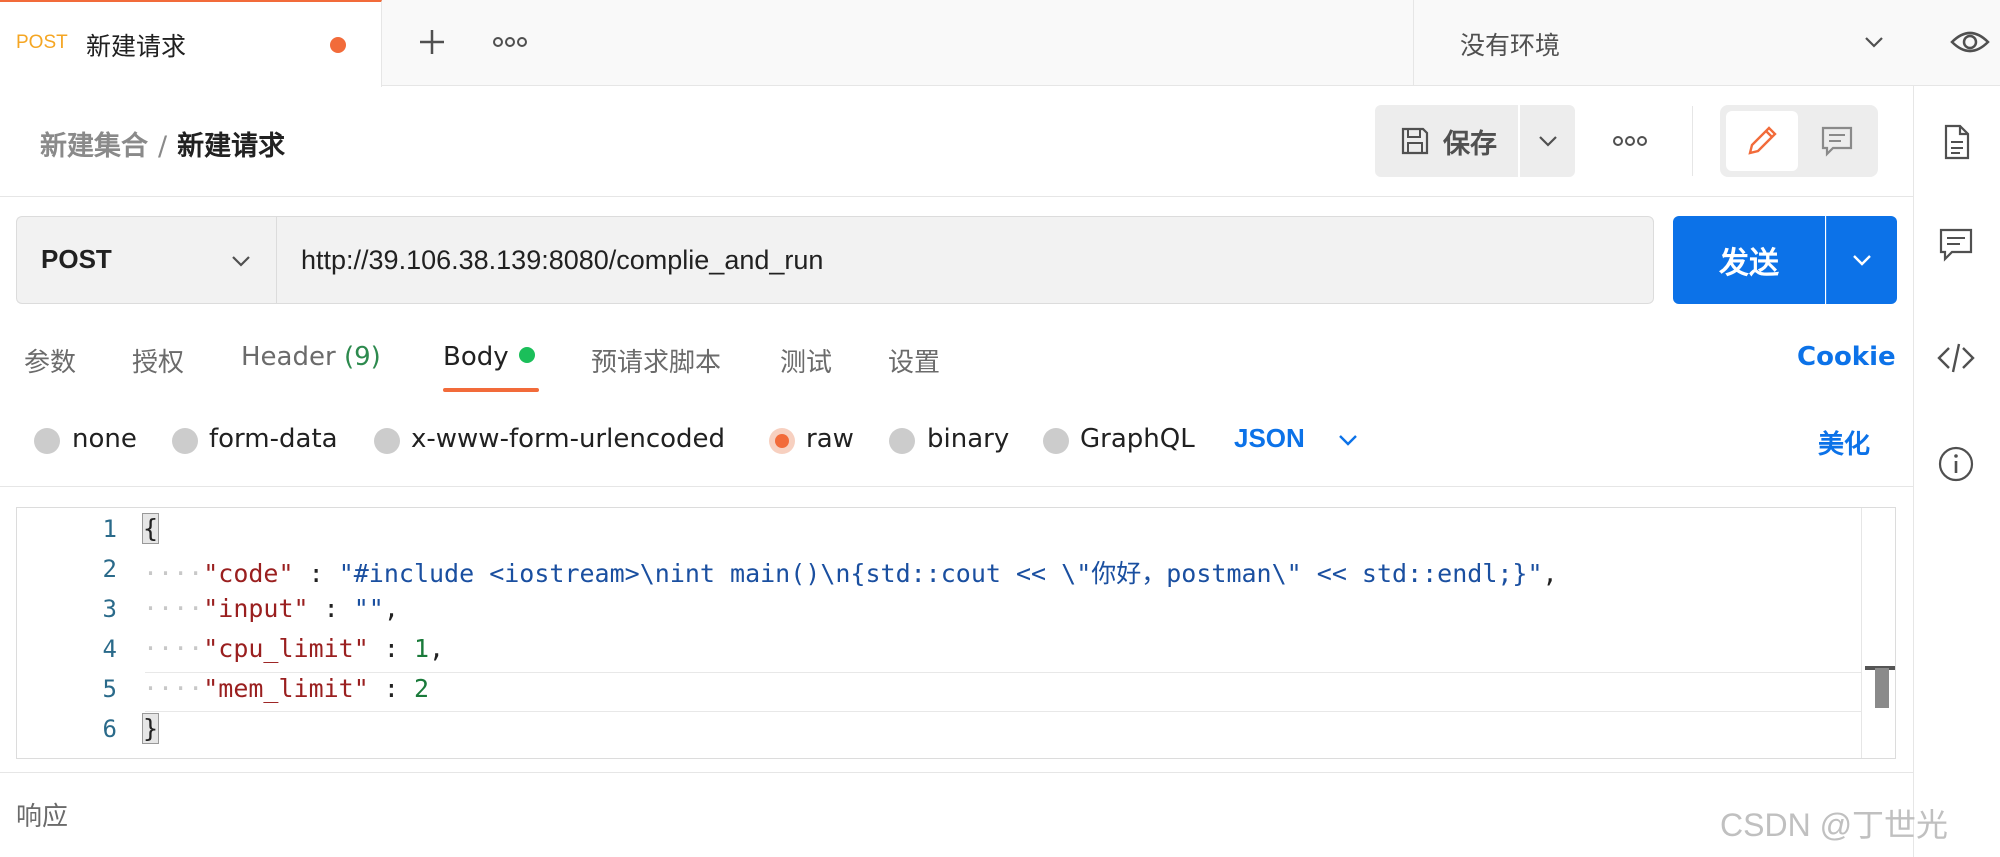 The image size is (2000, 857). Describe the element at coordinates (94, 146) in the screenshot. I see `breadcrumb-collection: 新建集合` at that location.